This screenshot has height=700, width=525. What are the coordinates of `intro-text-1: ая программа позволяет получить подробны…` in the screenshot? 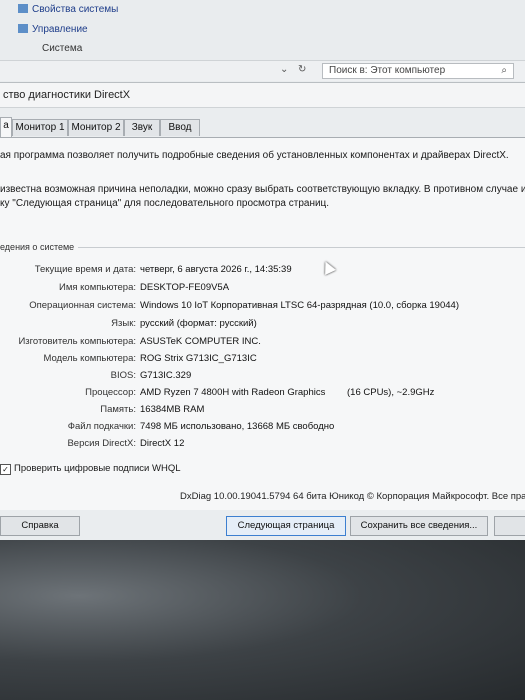 It's located at (254, 155).